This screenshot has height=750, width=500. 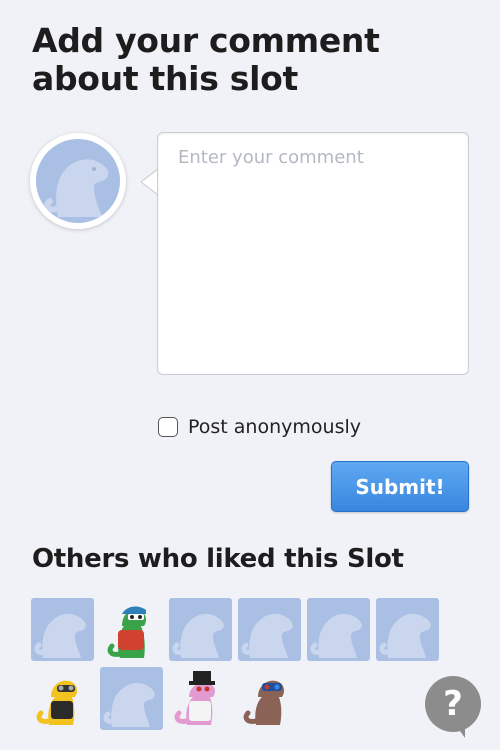 I want to click on speech-bubble-tail, so click(x=149, y=182).